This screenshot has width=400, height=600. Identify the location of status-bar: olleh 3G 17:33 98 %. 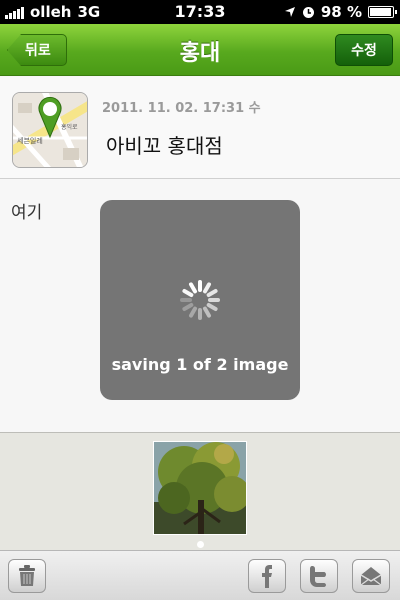
(200, 12).